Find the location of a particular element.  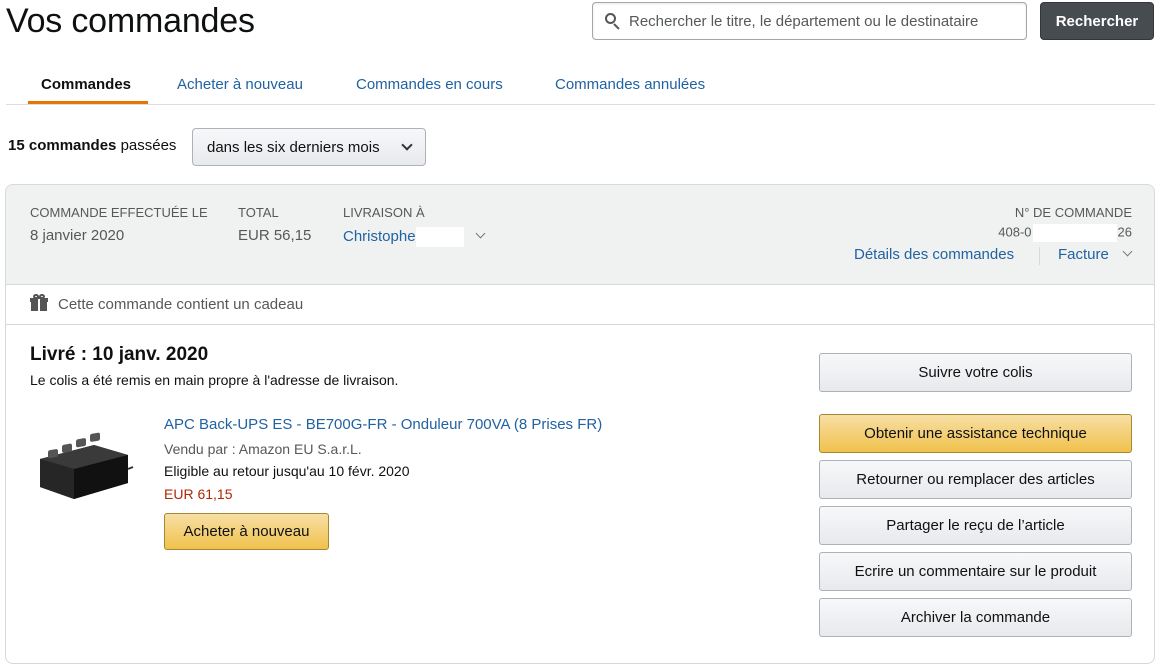

link-divider is located at coordinates (1039, 256).